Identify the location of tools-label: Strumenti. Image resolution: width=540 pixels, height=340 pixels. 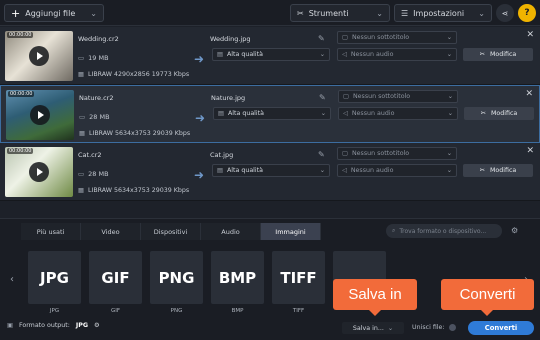
(328, 13).